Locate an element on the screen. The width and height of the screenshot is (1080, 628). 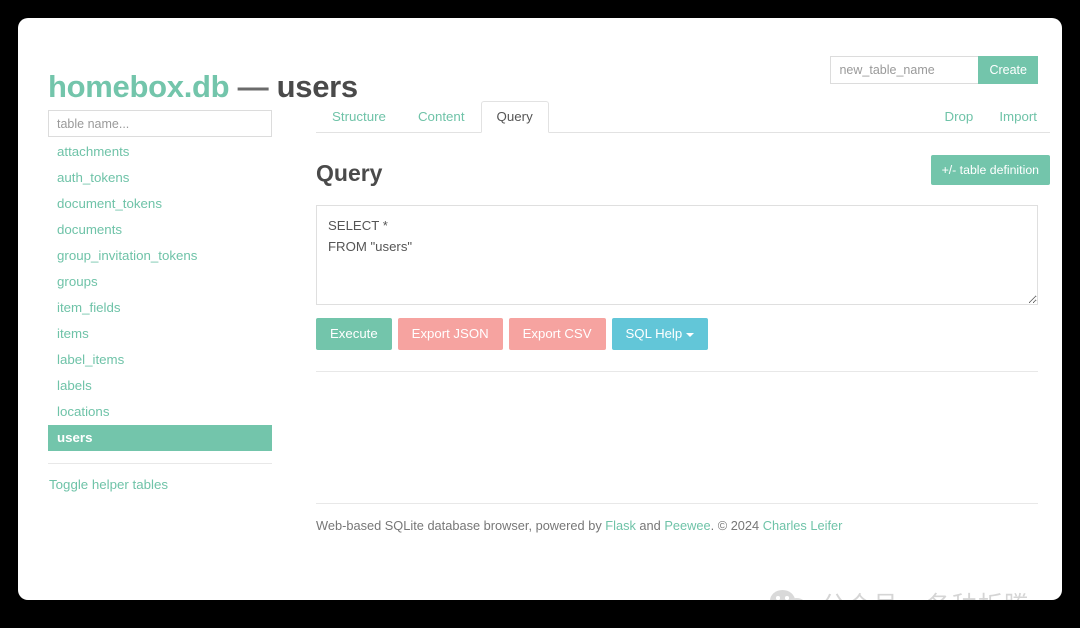
results-divider is located at coordinates (677, 371).